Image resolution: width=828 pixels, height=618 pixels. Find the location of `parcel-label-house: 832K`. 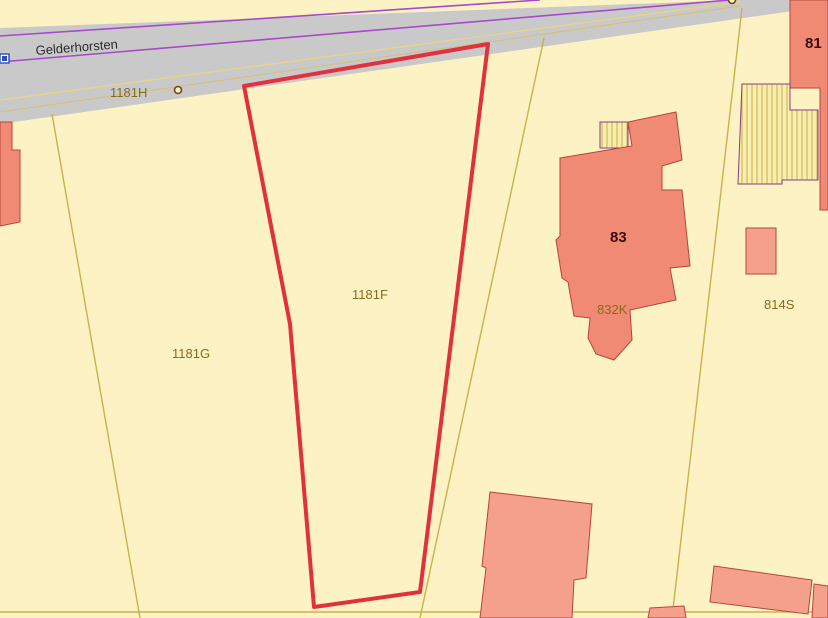

parcel-label-house: 832K is located at coordinates (612, 309).